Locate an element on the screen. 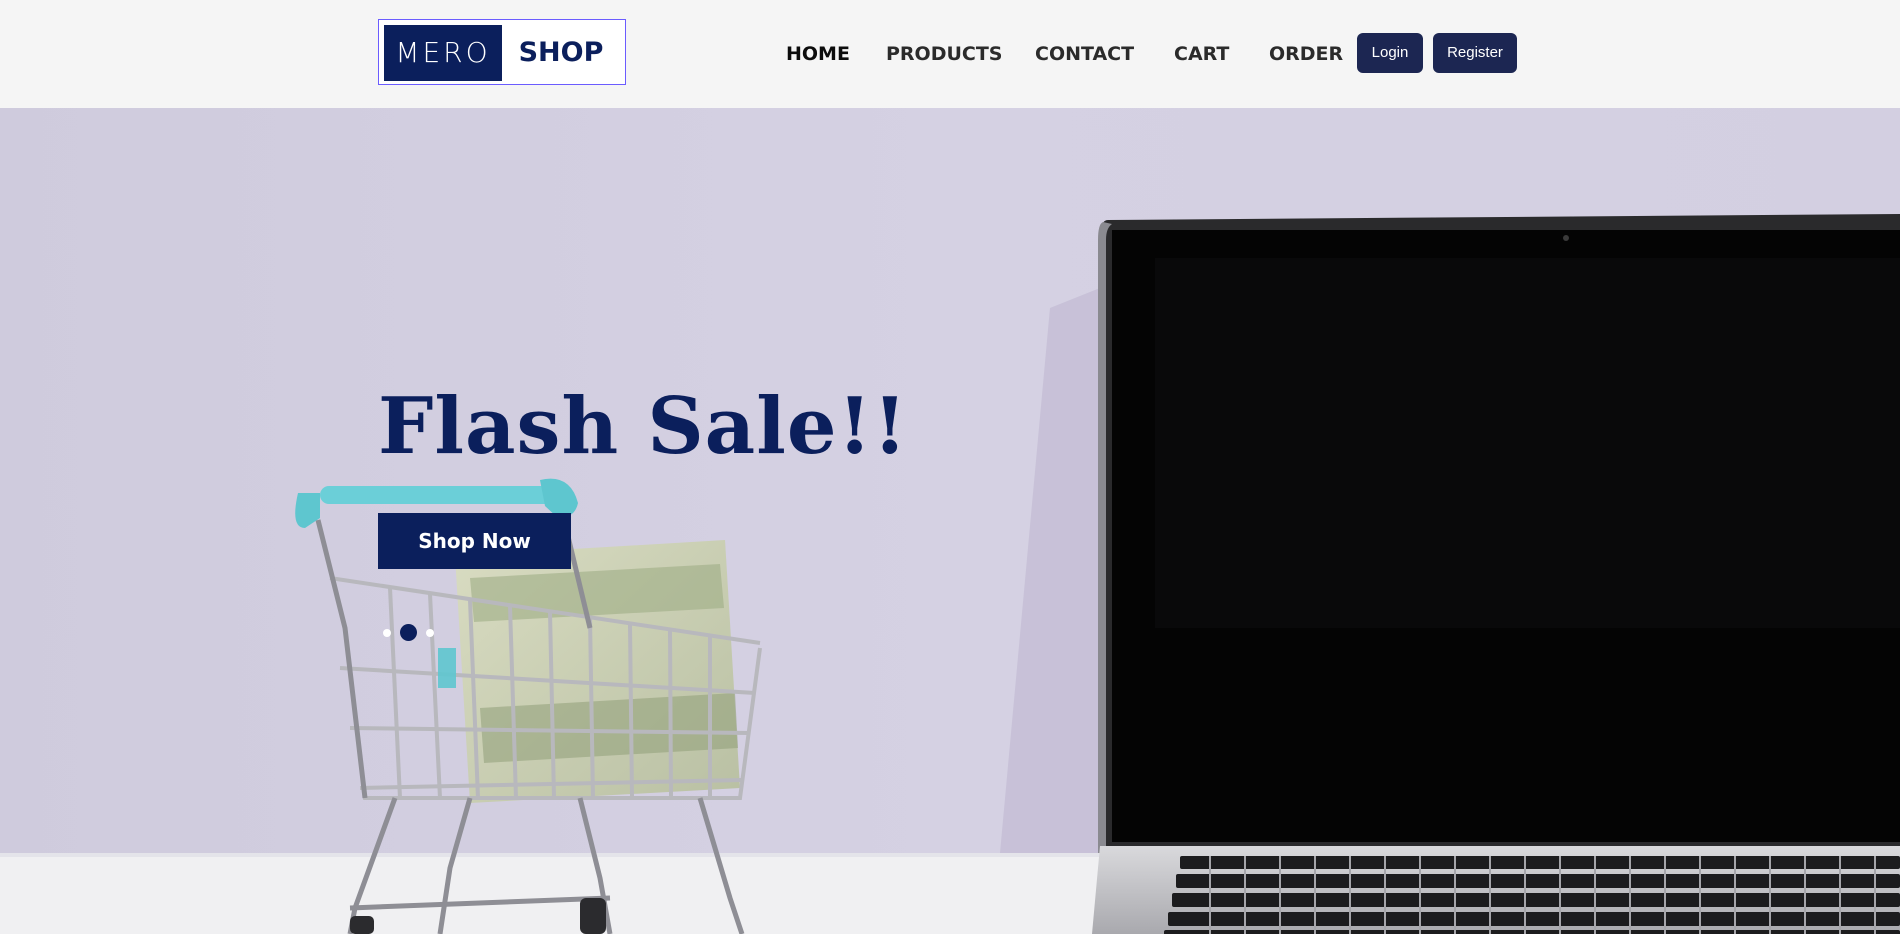 This screenshot has height=934, width=1900. shop-now-button: Shop Now is located at coordinates (474, 541).